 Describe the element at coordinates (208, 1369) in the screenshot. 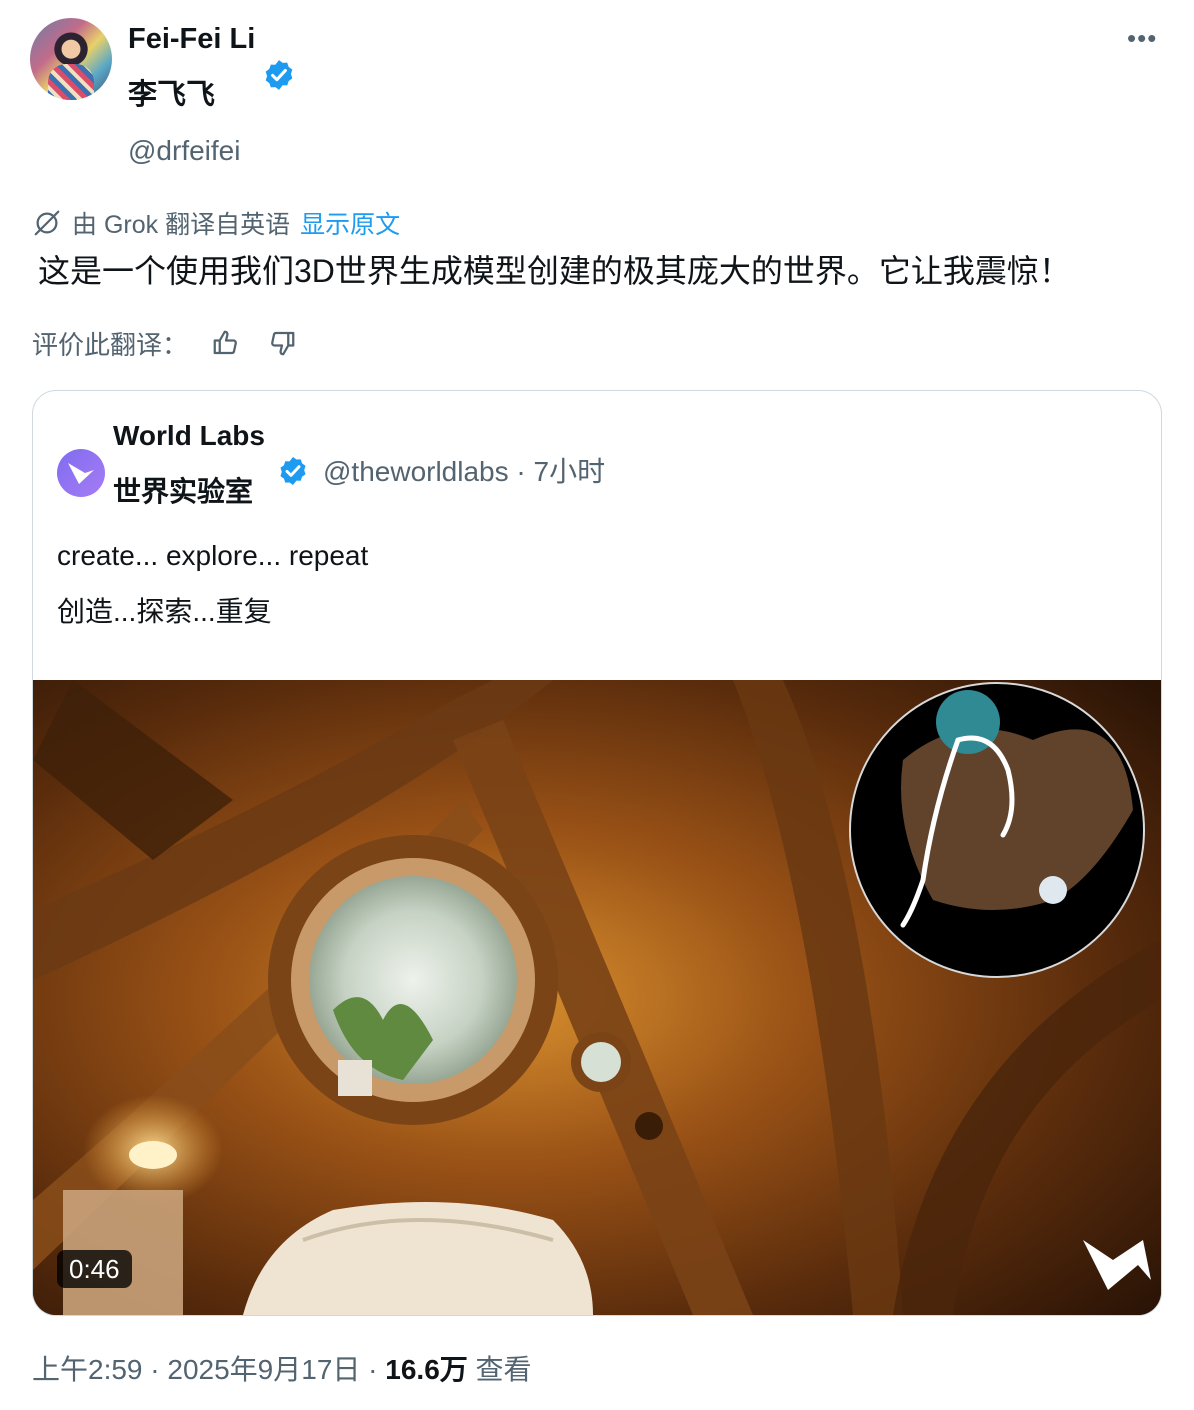

I see `tweet-timestamp: 上午2:59 · 2025年9月17日 ·` at that location.